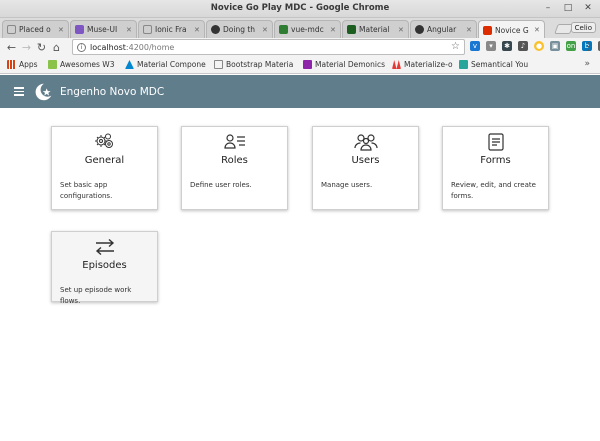 The width and height of the screenshot is (600, 441). Describe the element at coordinates (19, 91) in the screenshot. I see `menu-icon` at that location.